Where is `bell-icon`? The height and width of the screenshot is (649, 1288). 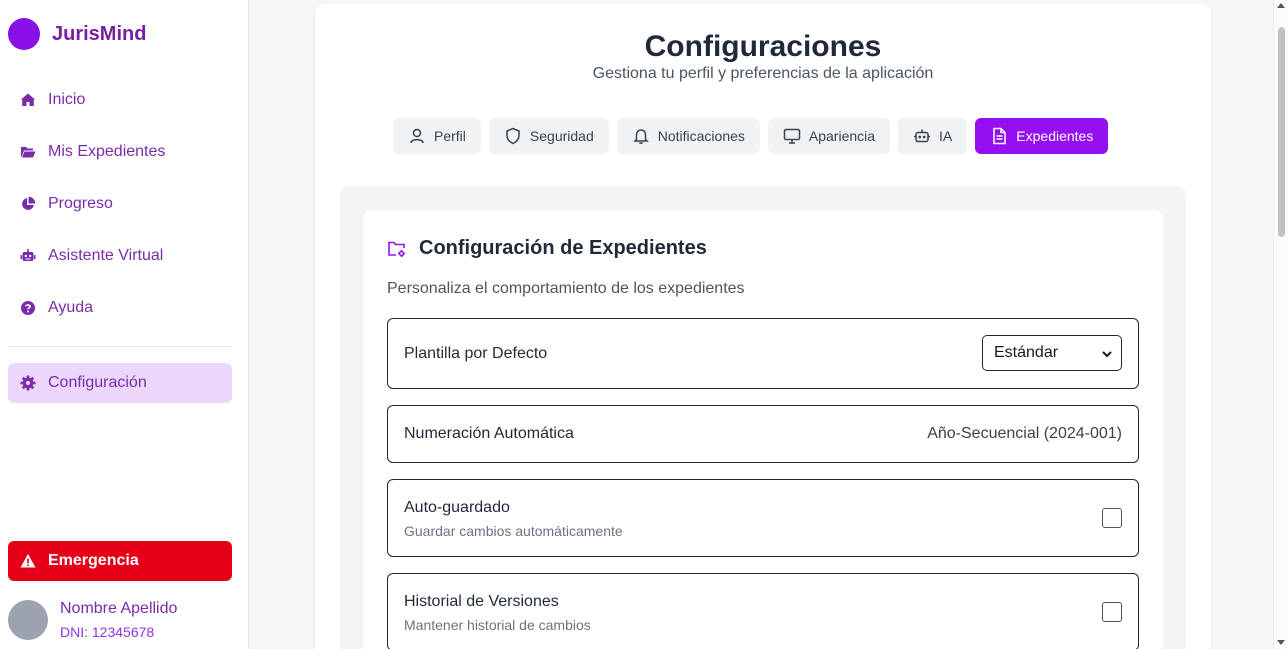 bell-icon is located at coordinates (641, 136).